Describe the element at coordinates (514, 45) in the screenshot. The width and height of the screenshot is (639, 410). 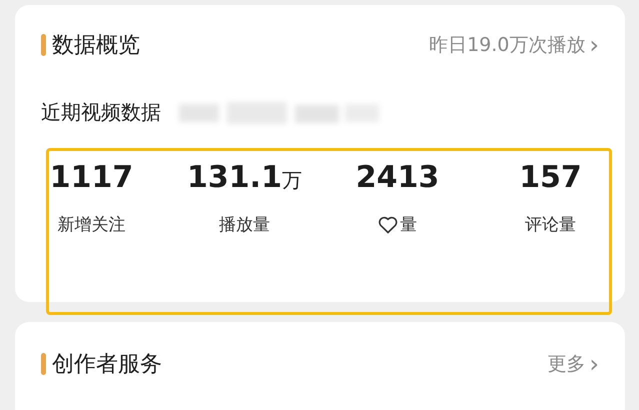
I see `plays-link: 昨日19.0万次播放 ›` at that location.